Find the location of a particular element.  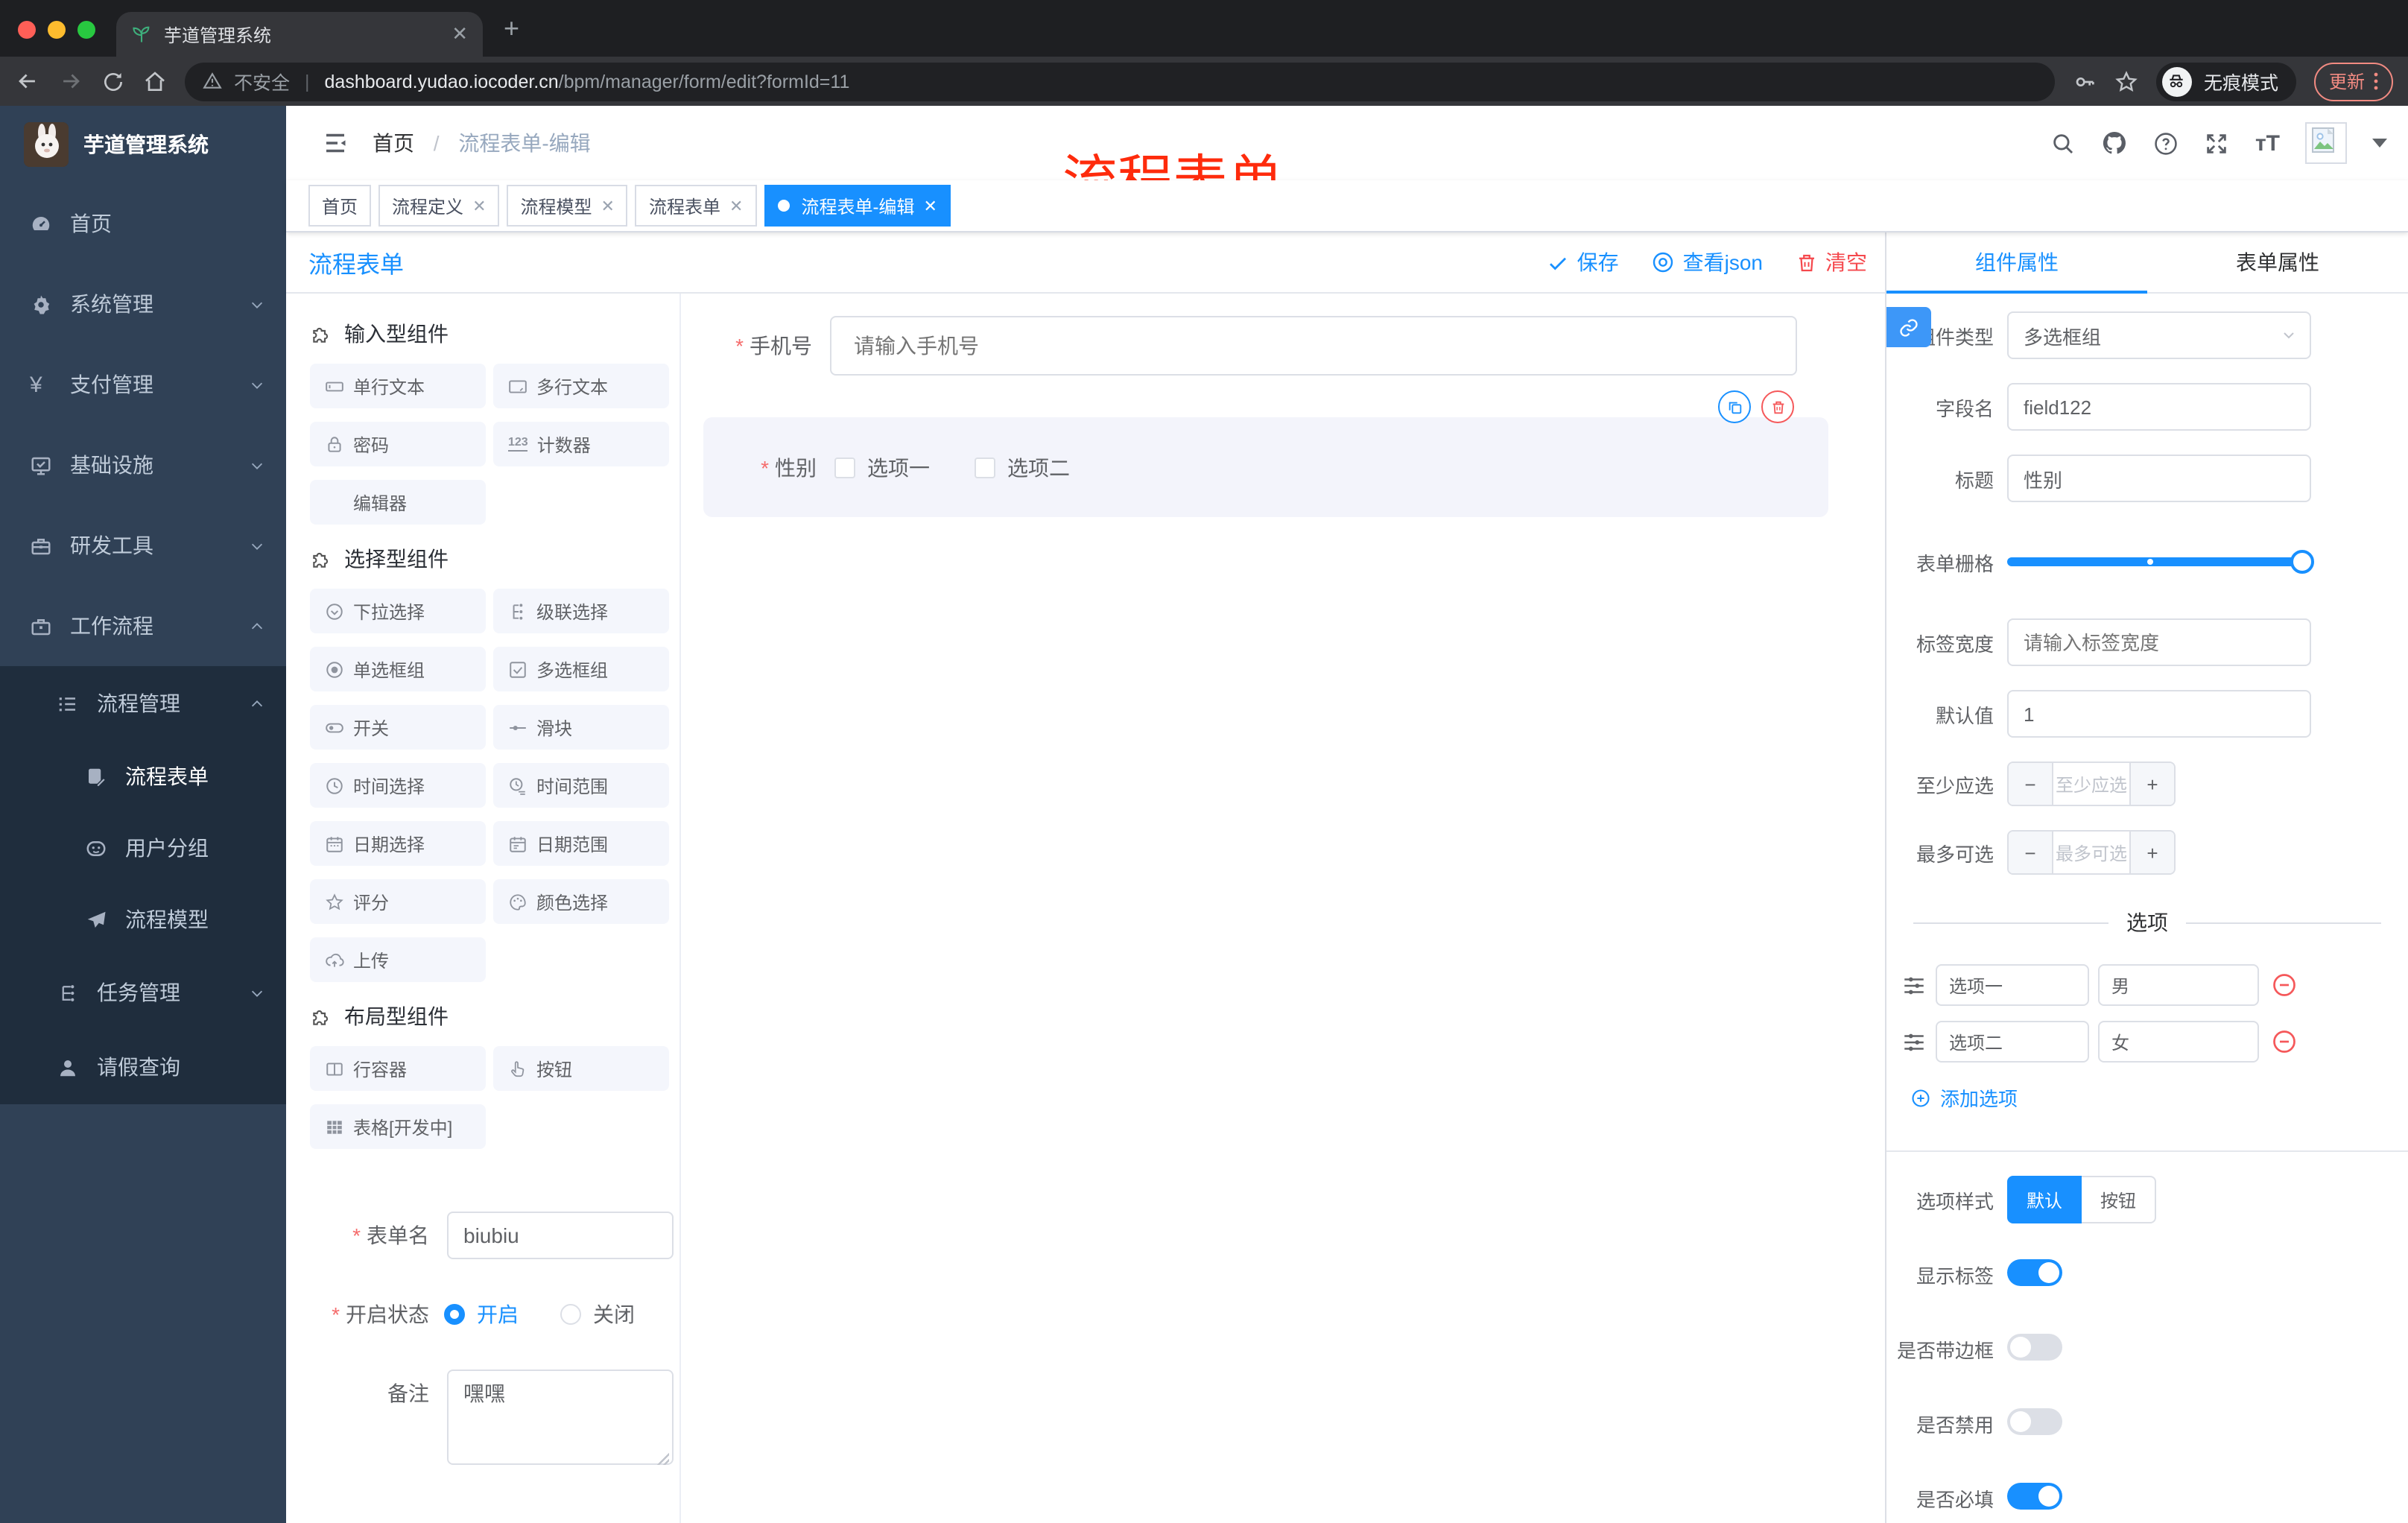

tile-radio-group: 单选框组 is located at coordinates (398, 669).